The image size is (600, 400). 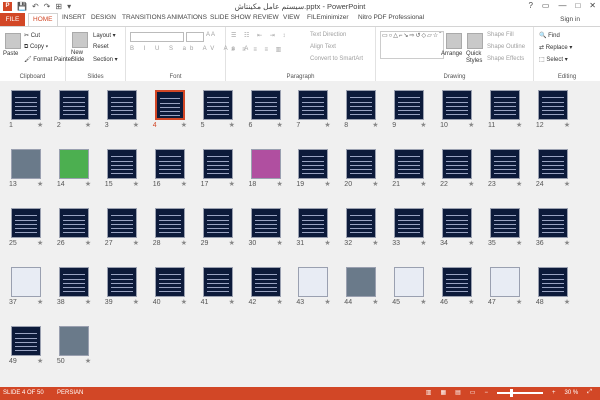 What do you see at coordinates (361, 109) in the screenshot?
I see `slide-thumbnail: 8 ★` at bounding box center [361, 109].